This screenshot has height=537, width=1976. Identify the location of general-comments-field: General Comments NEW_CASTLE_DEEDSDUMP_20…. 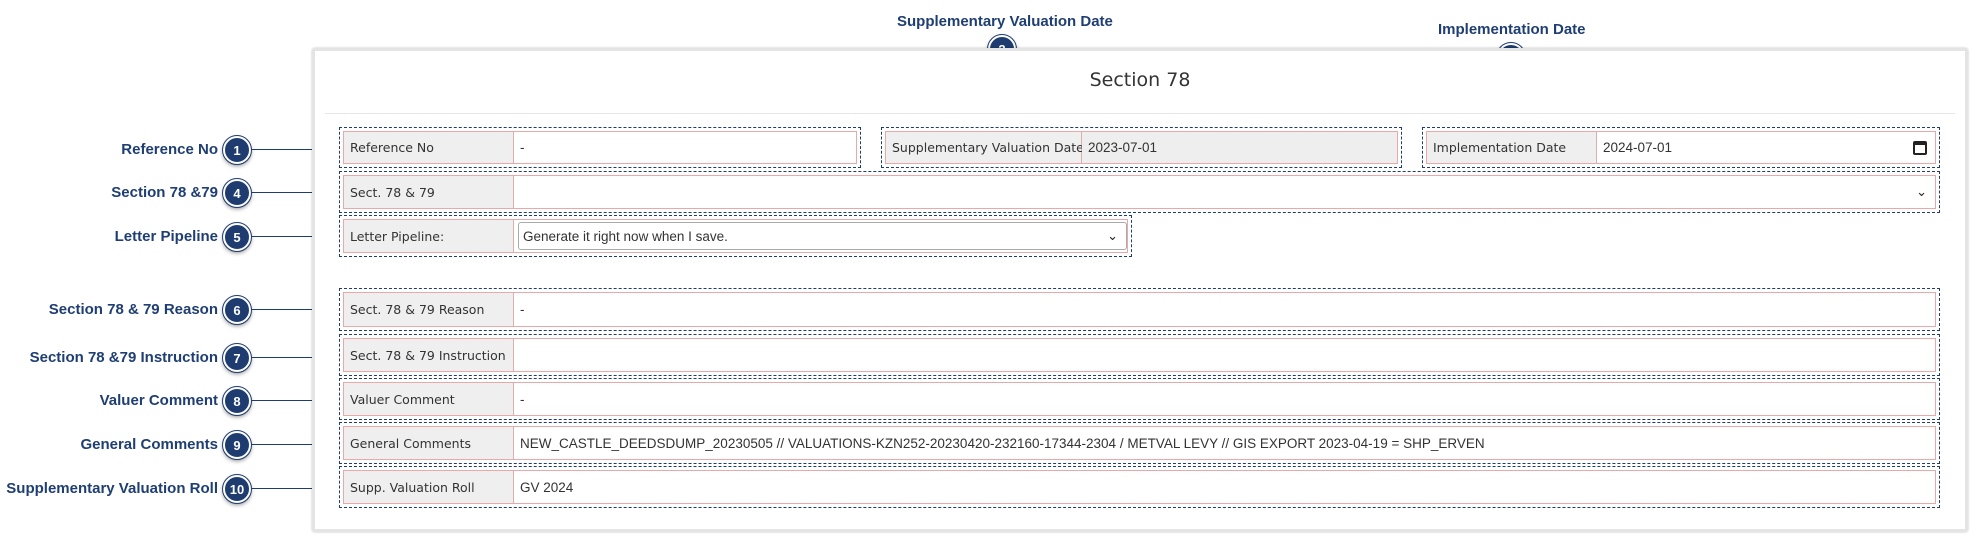
(1139, 443).